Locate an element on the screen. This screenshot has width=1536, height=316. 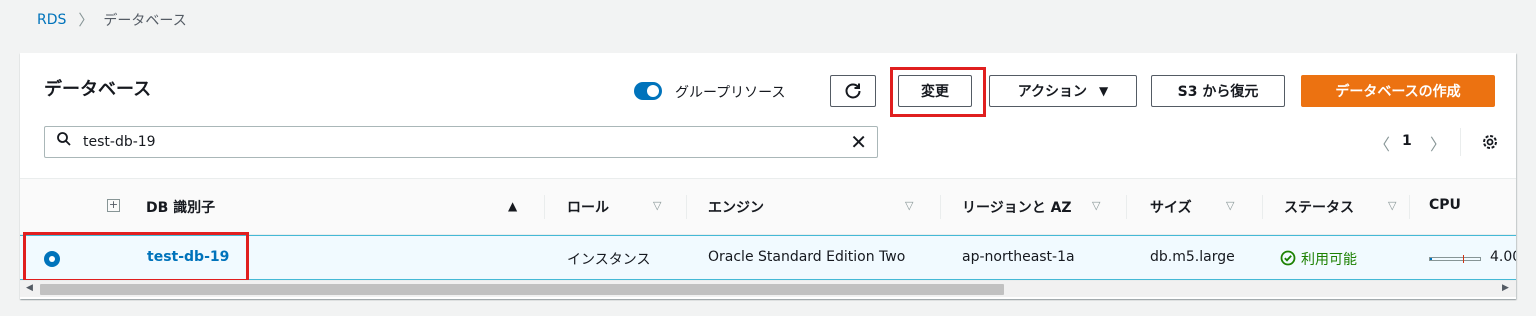
refresh-icon is located at coordinates (853, 91).